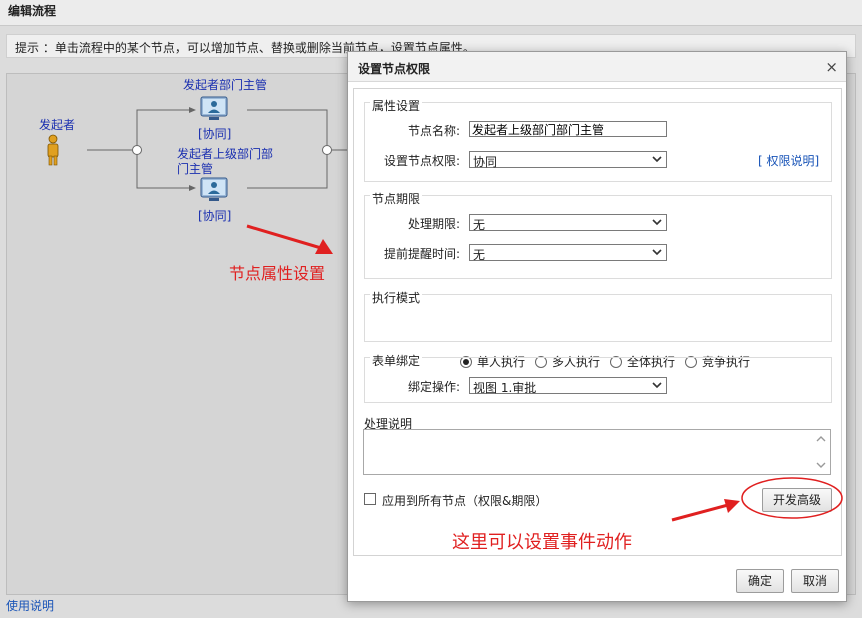  Describe the element at coordinates (433, 387) in the screenshot. I see `bind-label: 绑定操作:` at that location.